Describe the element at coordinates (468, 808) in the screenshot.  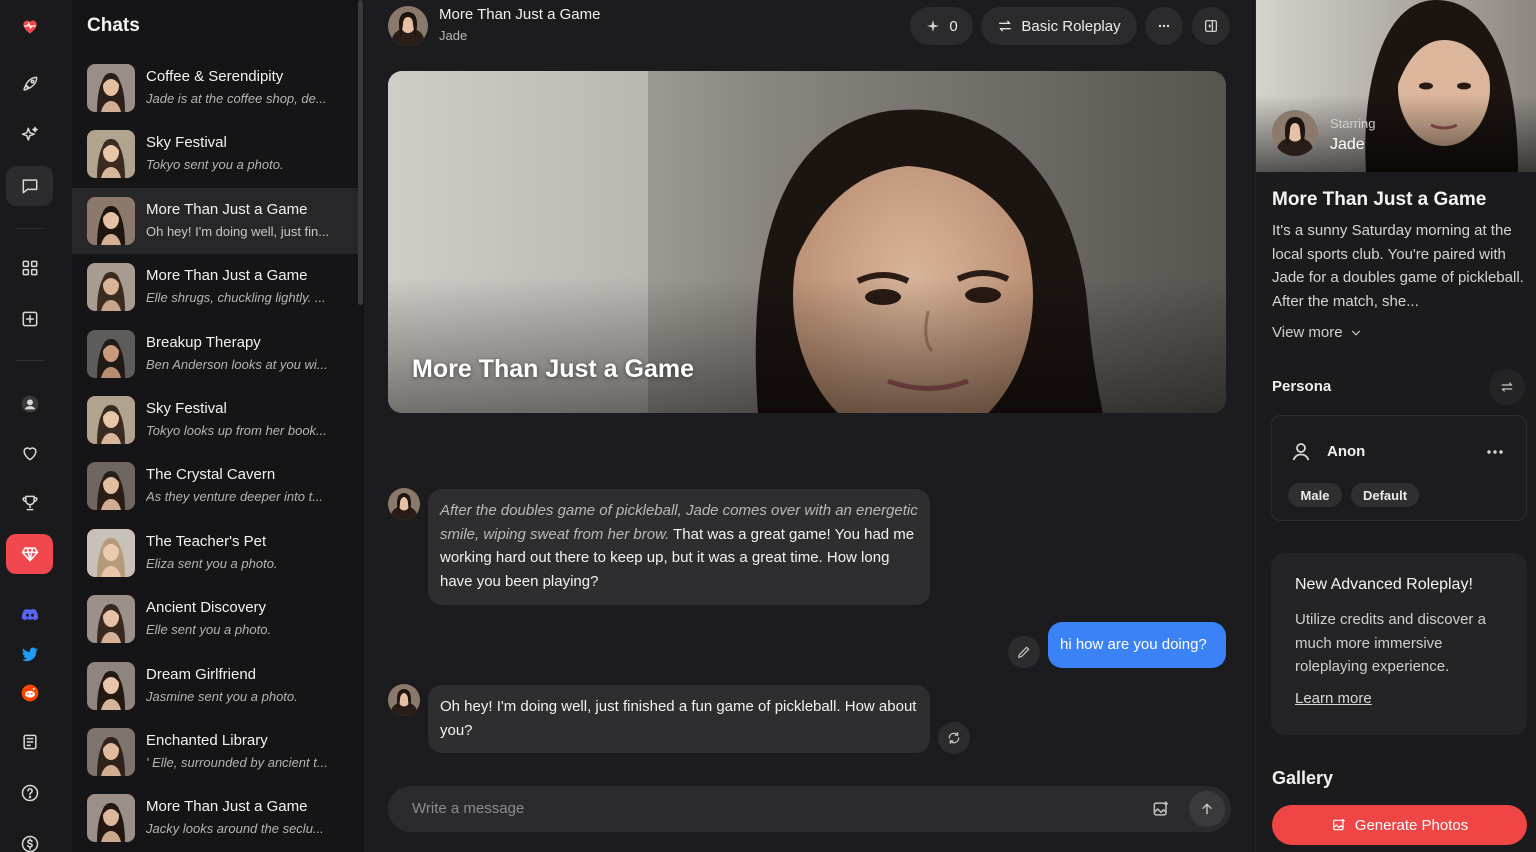
I see `message-input: Write a message` at that location.